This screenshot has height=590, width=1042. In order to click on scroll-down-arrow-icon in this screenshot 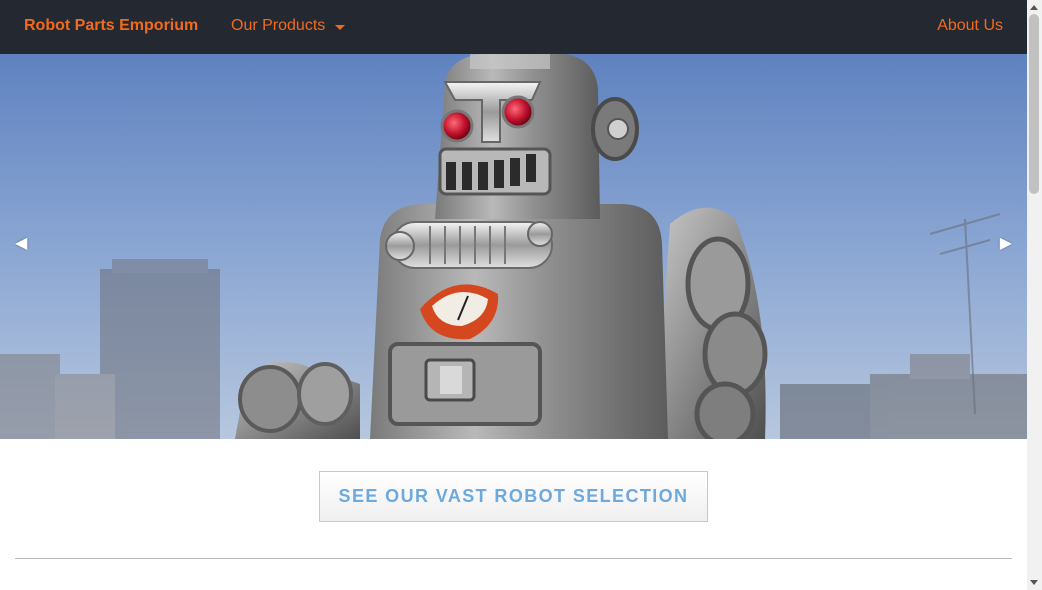, I will do `click(1034, 582)`.